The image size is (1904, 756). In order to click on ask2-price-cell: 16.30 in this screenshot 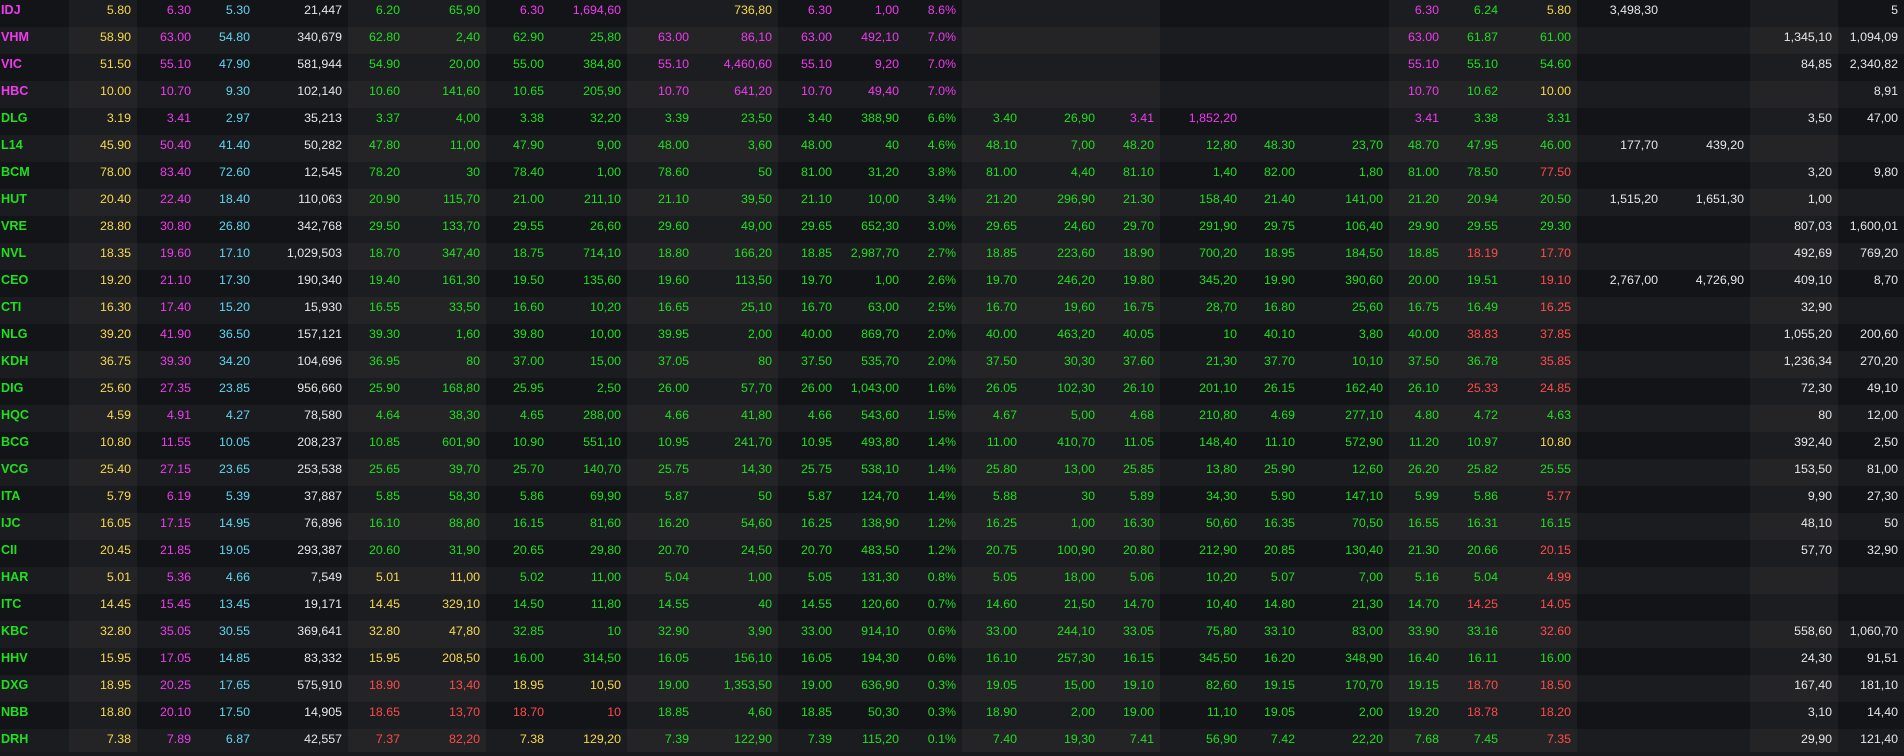, I will do `click(1138, 523)`.